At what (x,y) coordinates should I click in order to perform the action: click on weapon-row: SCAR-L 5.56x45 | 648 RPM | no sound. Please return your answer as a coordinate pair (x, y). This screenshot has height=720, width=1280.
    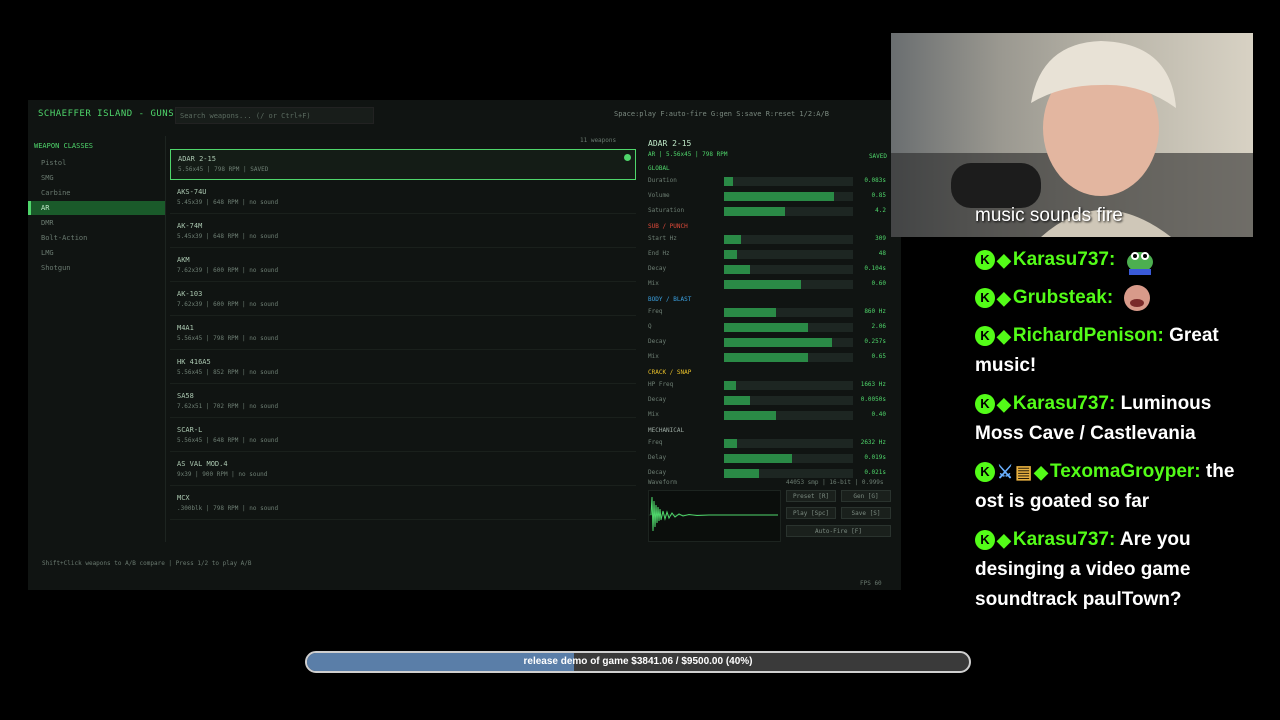
    Looking at the image, I should click on (403, 436).